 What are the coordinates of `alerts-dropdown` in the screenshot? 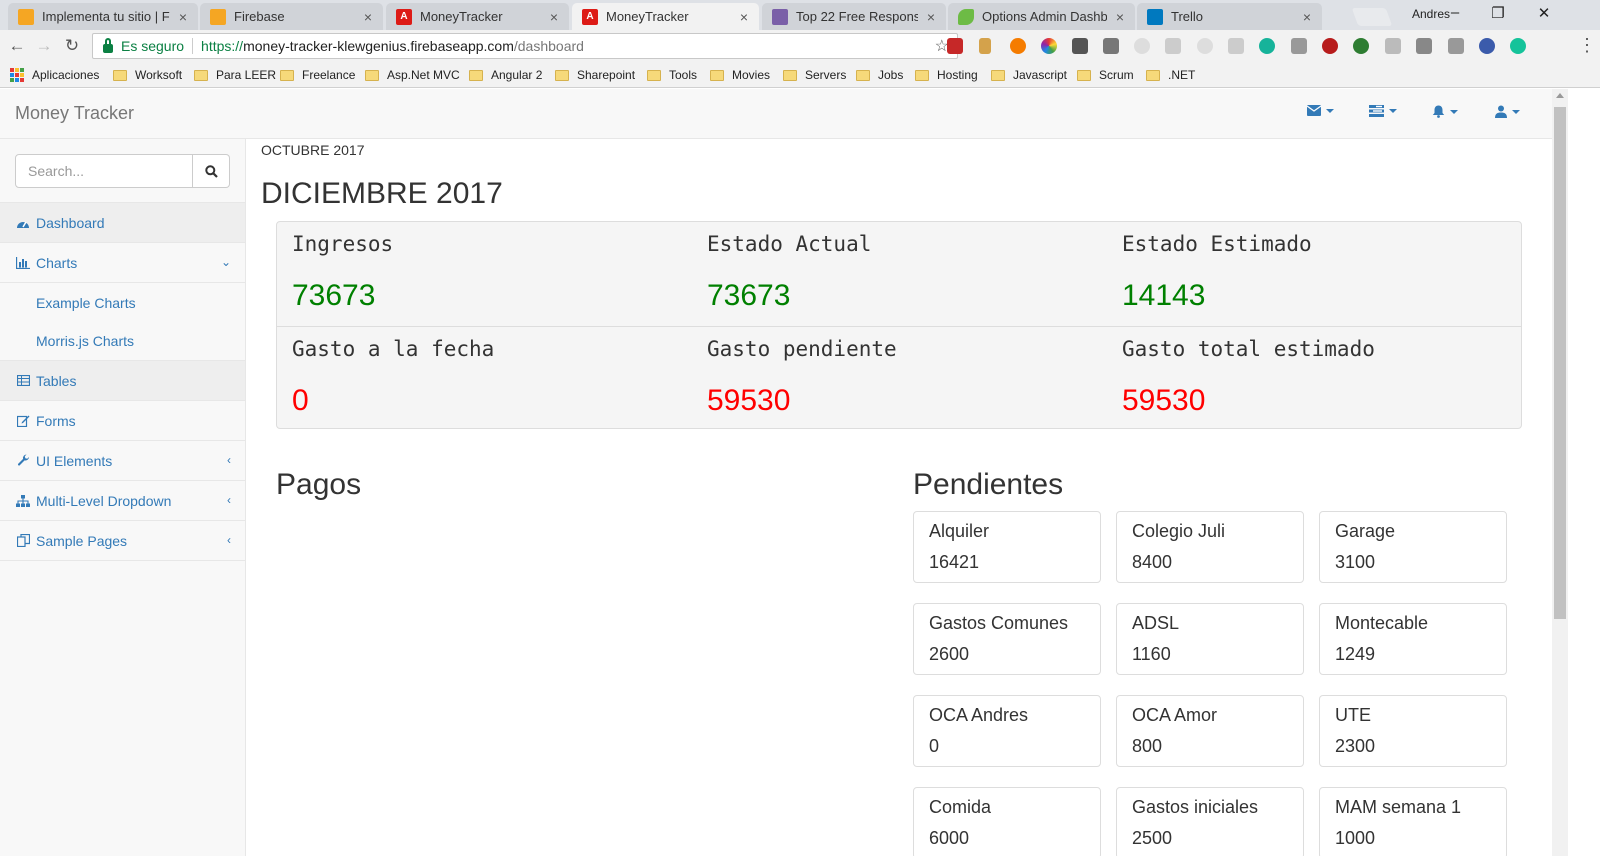 It's located at (1445, 111).